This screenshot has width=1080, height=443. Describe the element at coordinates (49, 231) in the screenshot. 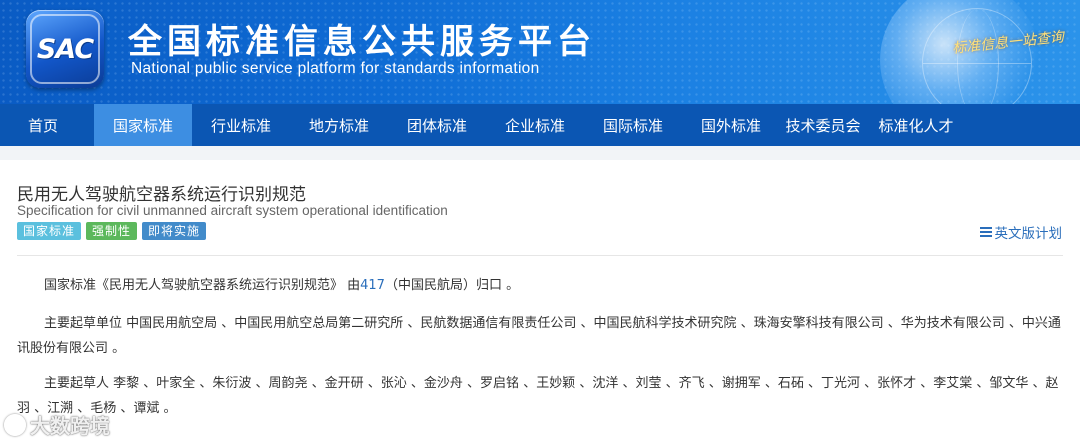

I see `tag-national-standard: 国家标准` at that location.